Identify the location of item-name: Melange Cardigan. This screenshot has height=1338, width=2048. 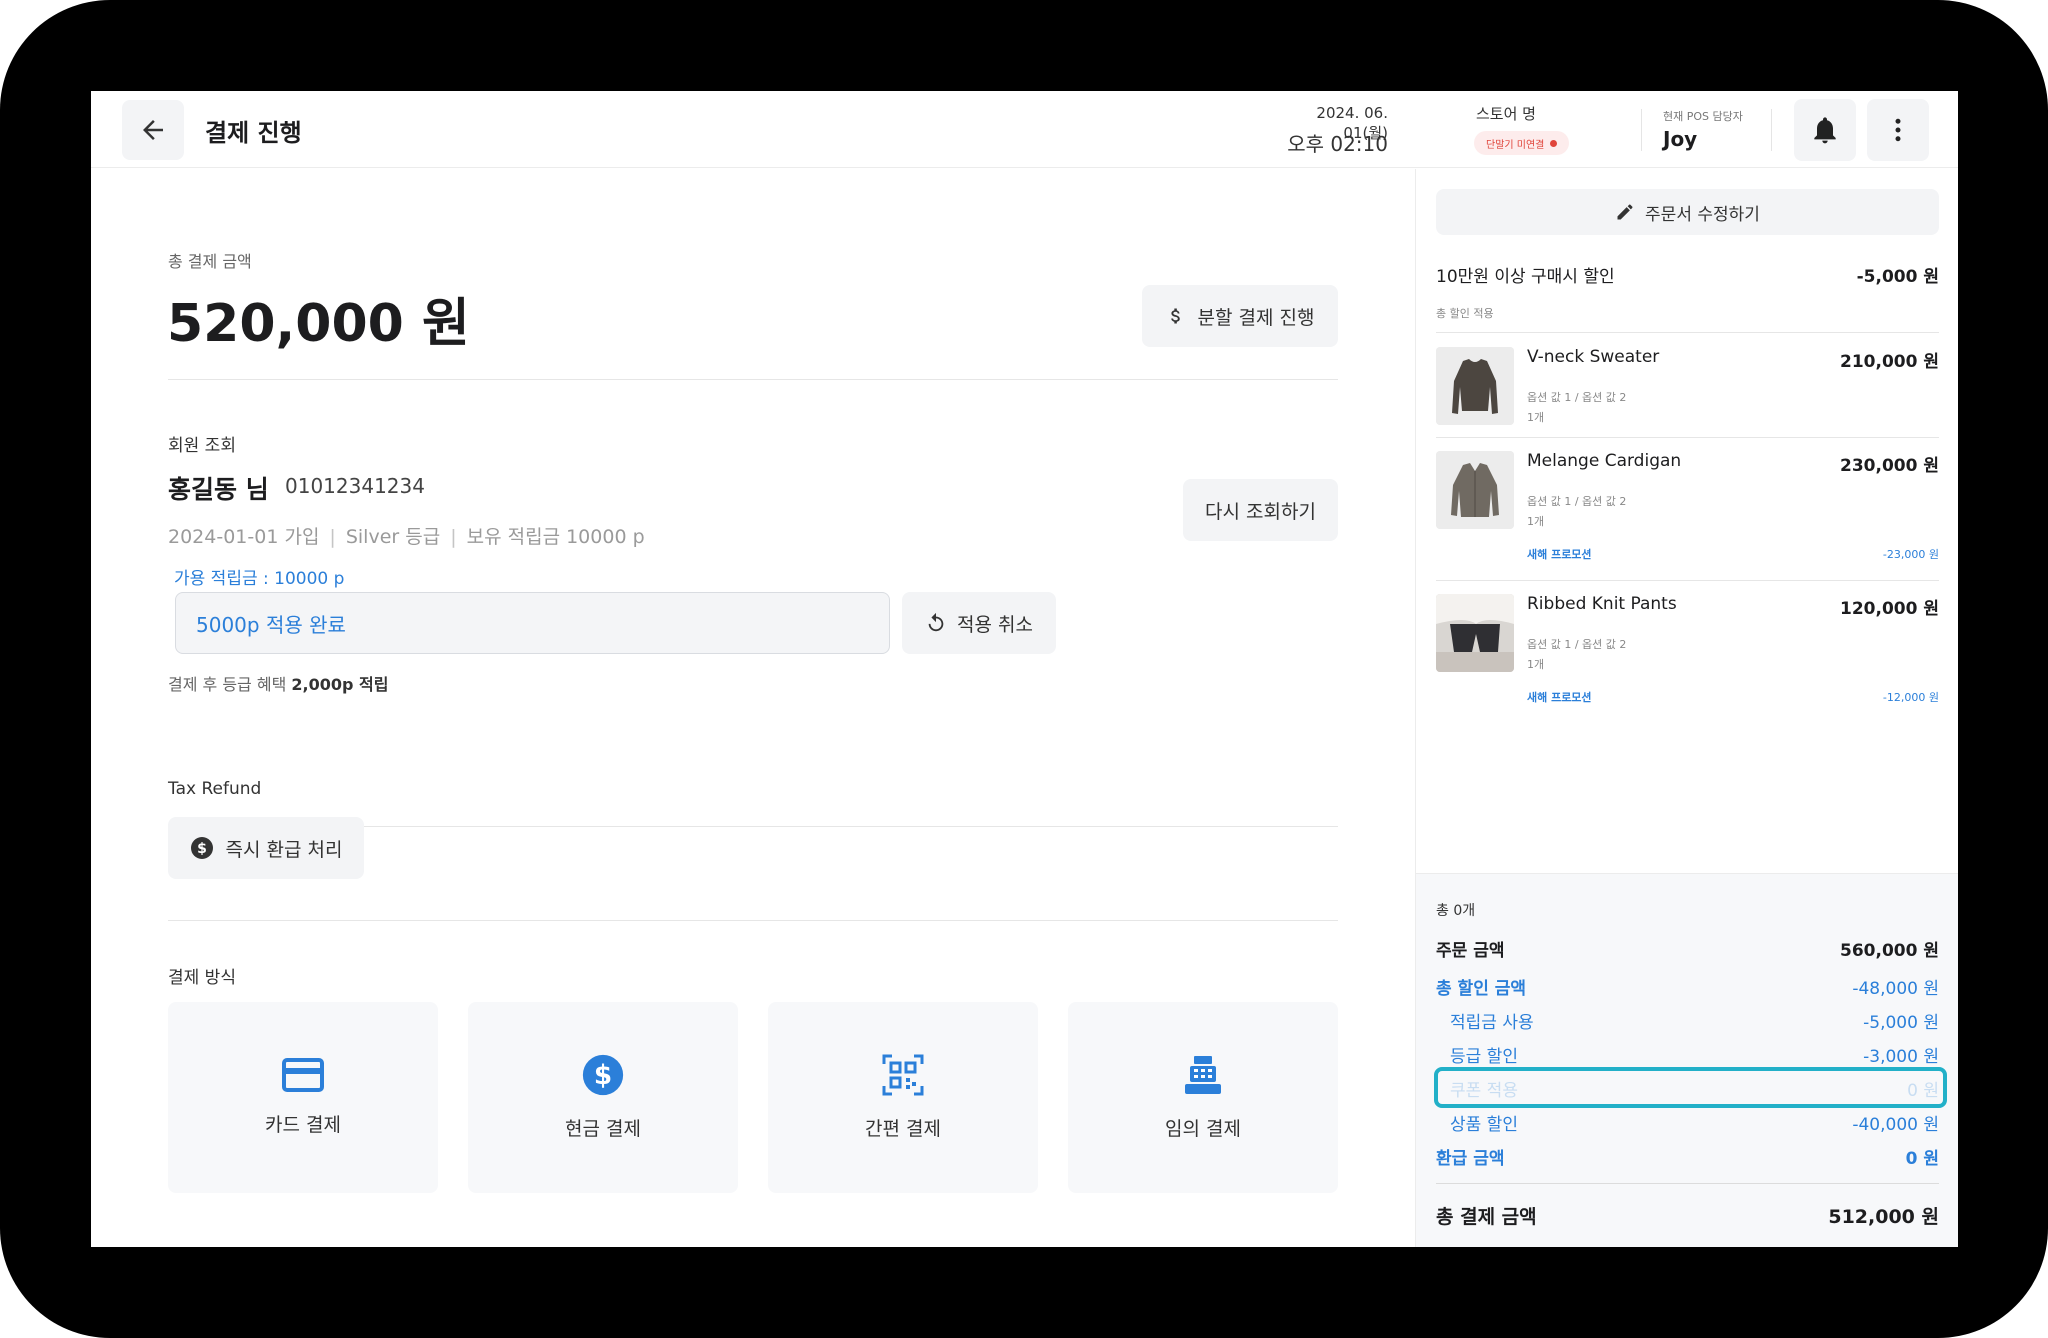
(1604, 461).